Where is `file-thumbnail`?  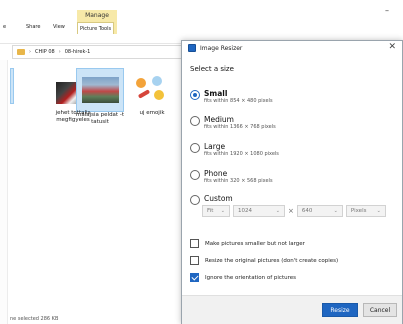 file-thumbnail is located at coordinates (152, 90).